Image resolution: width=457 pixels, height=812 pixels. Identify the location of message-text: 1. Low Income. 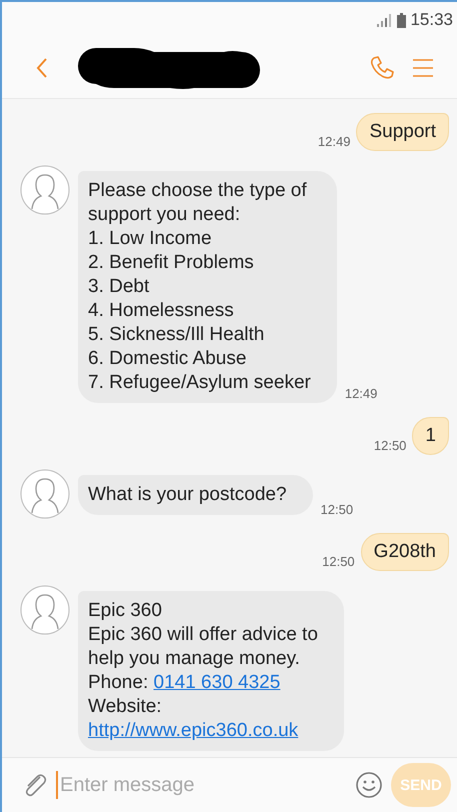
(150, 239).